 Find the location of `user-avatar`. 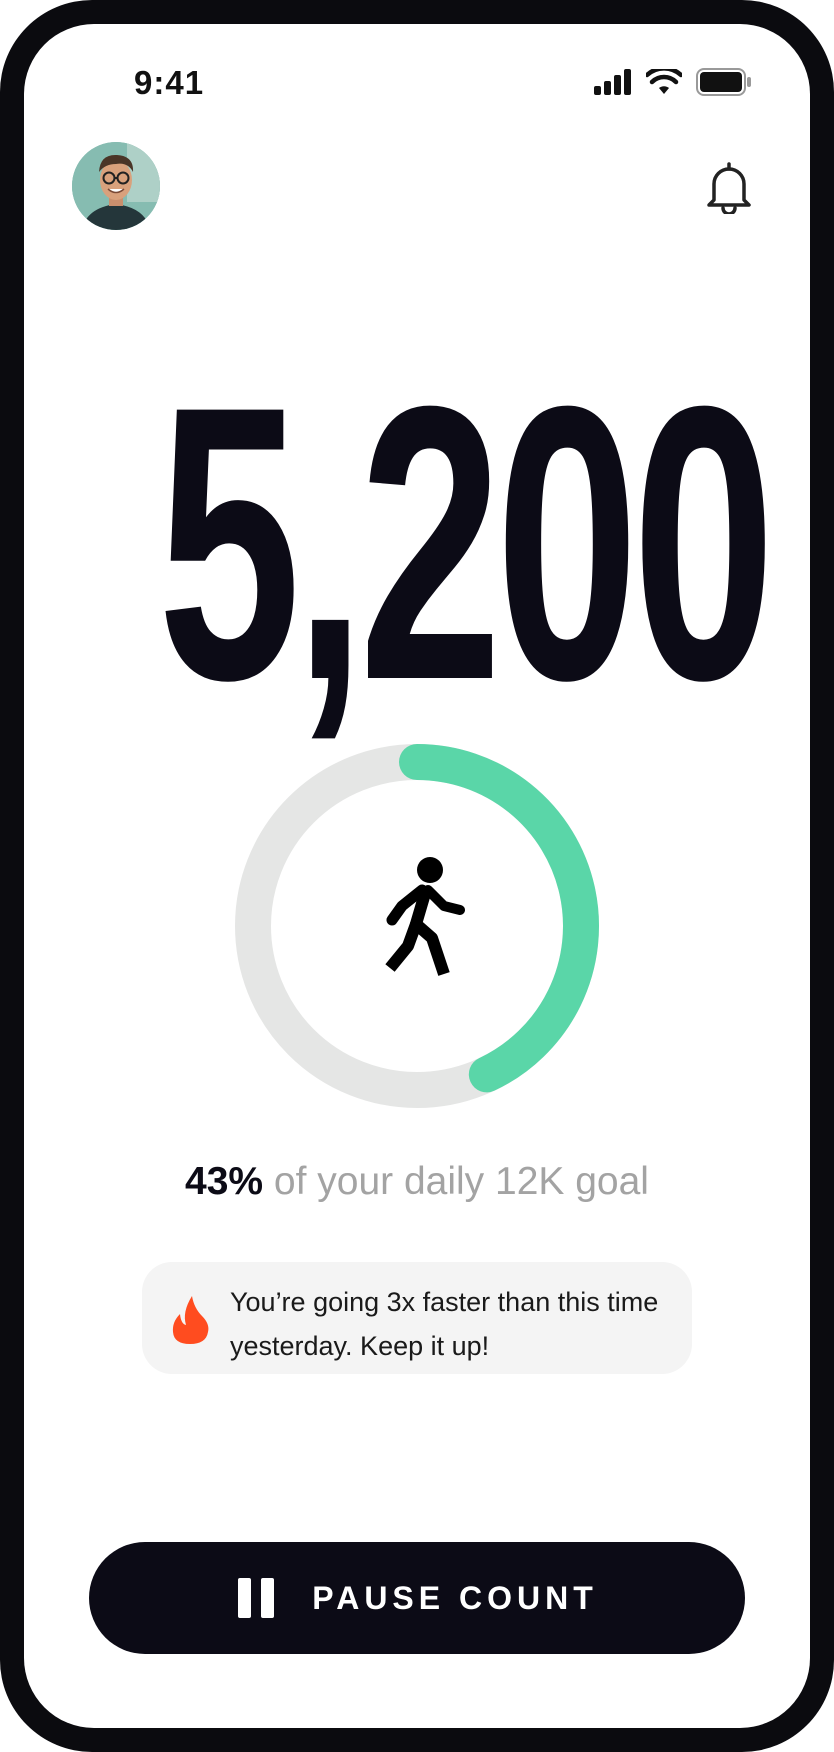

user-avatar is located at coordinates (116, 186).